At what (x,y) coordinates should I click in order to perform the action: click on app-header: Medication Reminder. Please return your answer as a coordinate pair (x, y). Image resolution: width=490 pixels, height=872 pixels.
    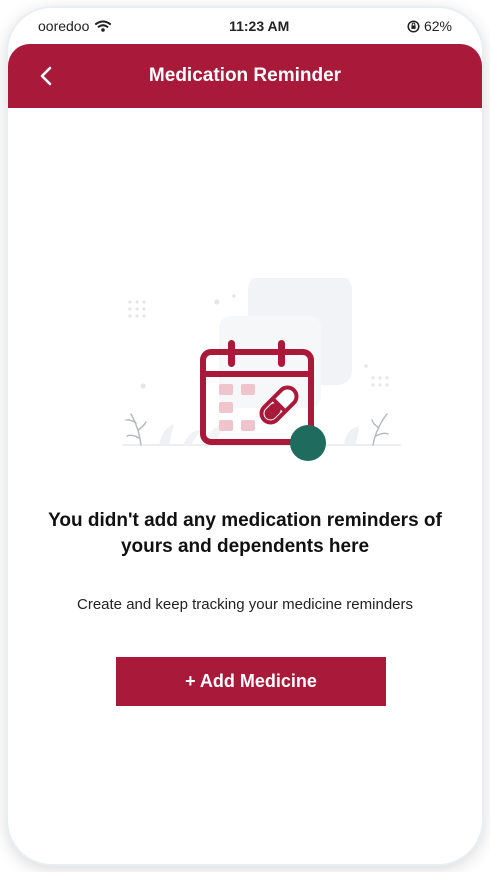
    Looking at the image, I should click on (245, 76).